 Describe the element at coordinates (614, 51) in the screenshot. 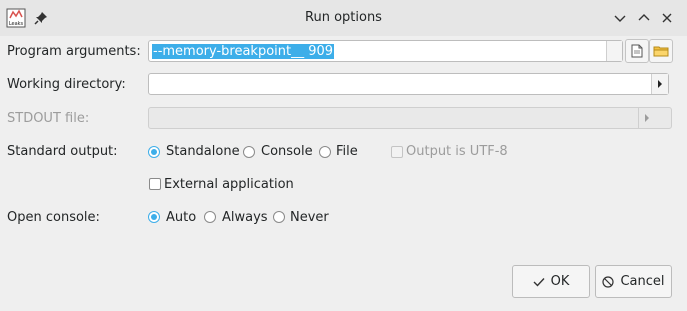

I see `program-arguments-scroll` at that location.